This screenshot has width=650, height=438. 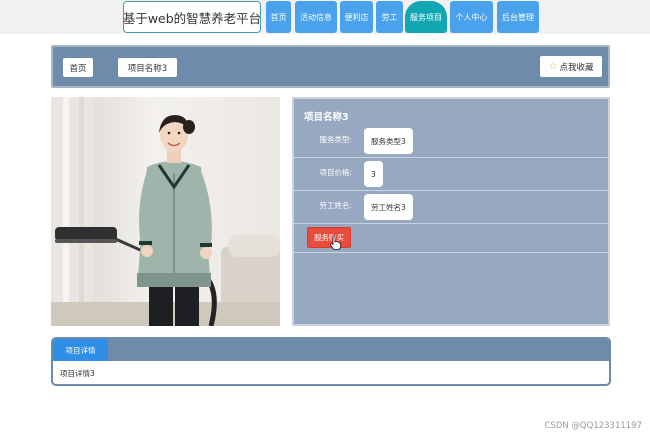 What do you see at coordinates (356, 17) in the screenshot?
I see `nav-convenience-store: 便利店` at bounding box center [356, 17].